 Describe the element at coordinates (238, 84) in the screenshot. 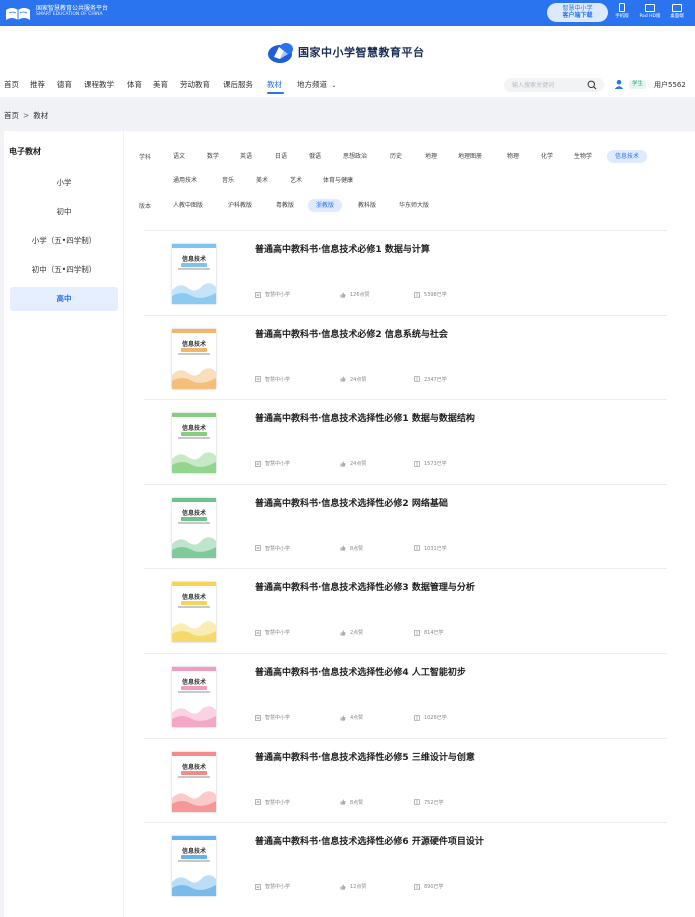

I see `nav-item-after-school: 课后服务` at that location.